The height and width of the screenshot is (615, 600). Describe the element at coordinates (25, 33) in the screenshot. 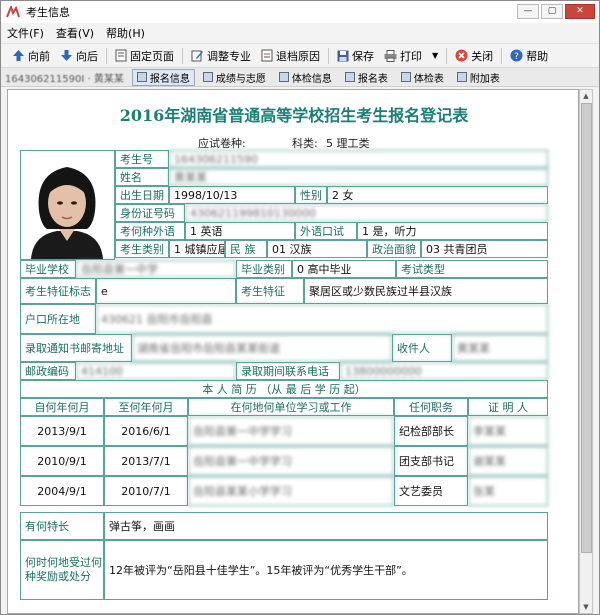

I see `menu-file: 文件(F)` at that location.